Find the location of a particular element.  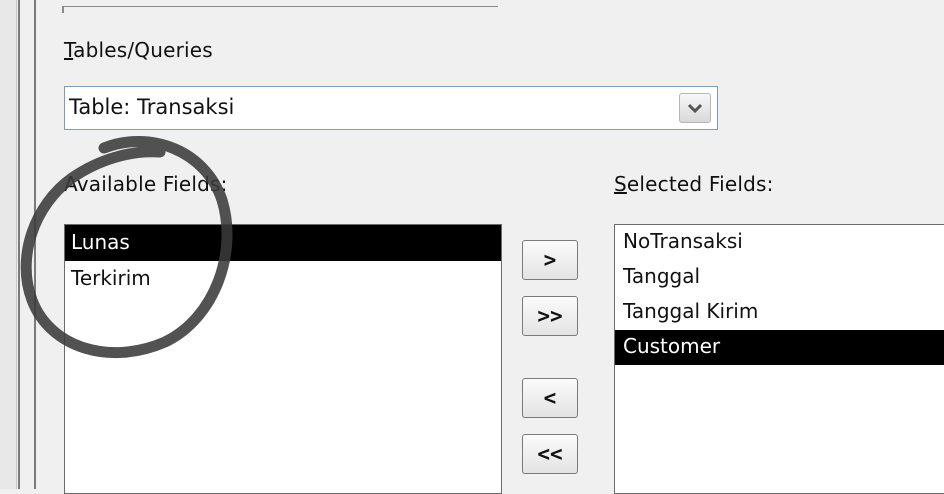

chevron-down-icon is located at coordinates (695, 108).